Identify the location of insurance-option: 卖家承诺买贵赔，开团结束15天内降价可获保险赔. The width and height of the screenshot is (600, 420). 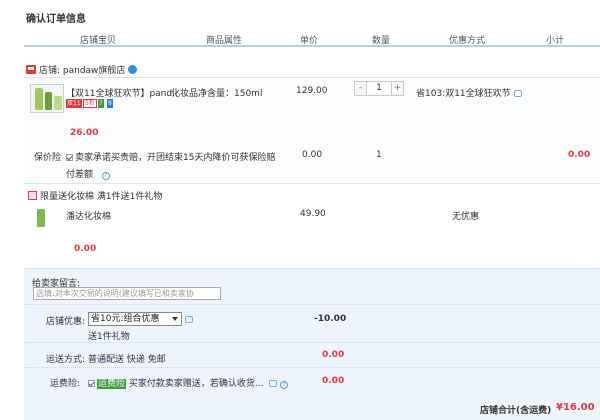
(170, 156).